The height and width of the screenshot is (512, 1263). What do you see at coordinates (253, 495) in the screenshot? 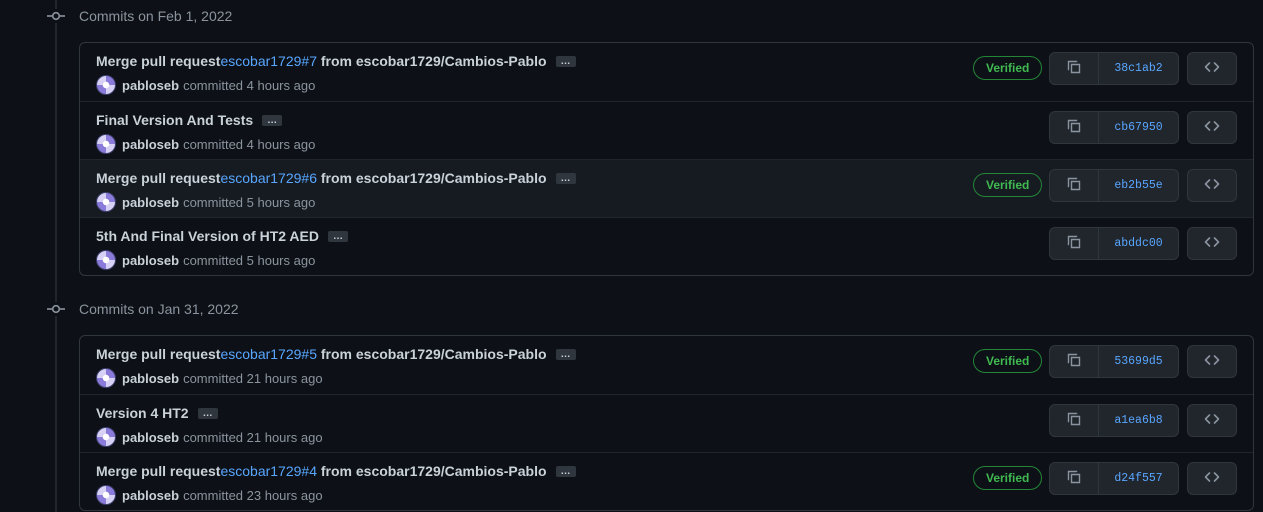
I see `commit-time: committed 23 hours ago` at bounding box center [253, 495].